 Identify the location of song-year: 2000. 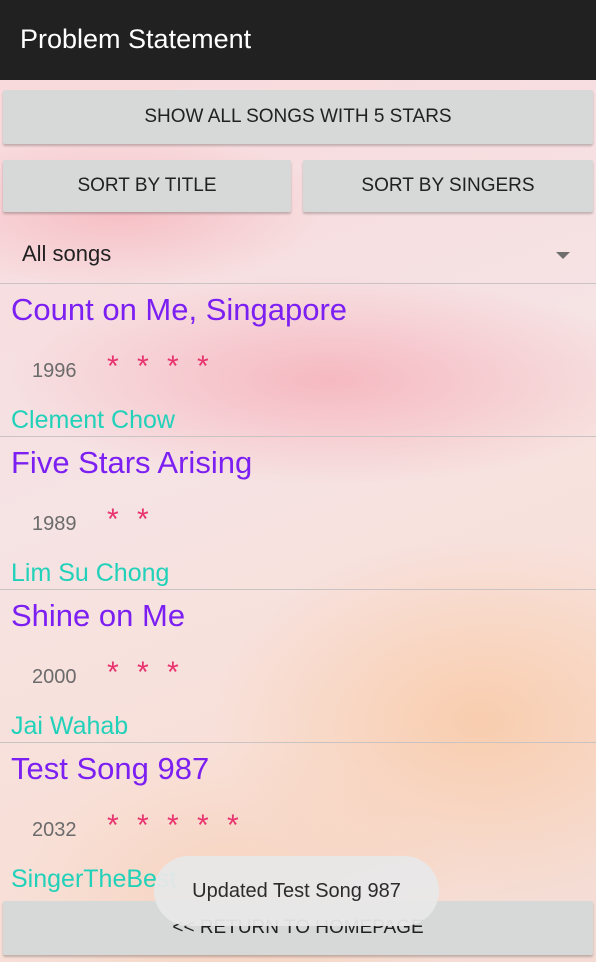
(54, 677).